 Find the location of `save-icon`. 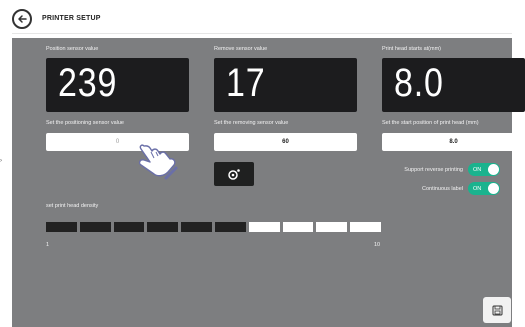

save-icon is located at coordinates (497, 310).